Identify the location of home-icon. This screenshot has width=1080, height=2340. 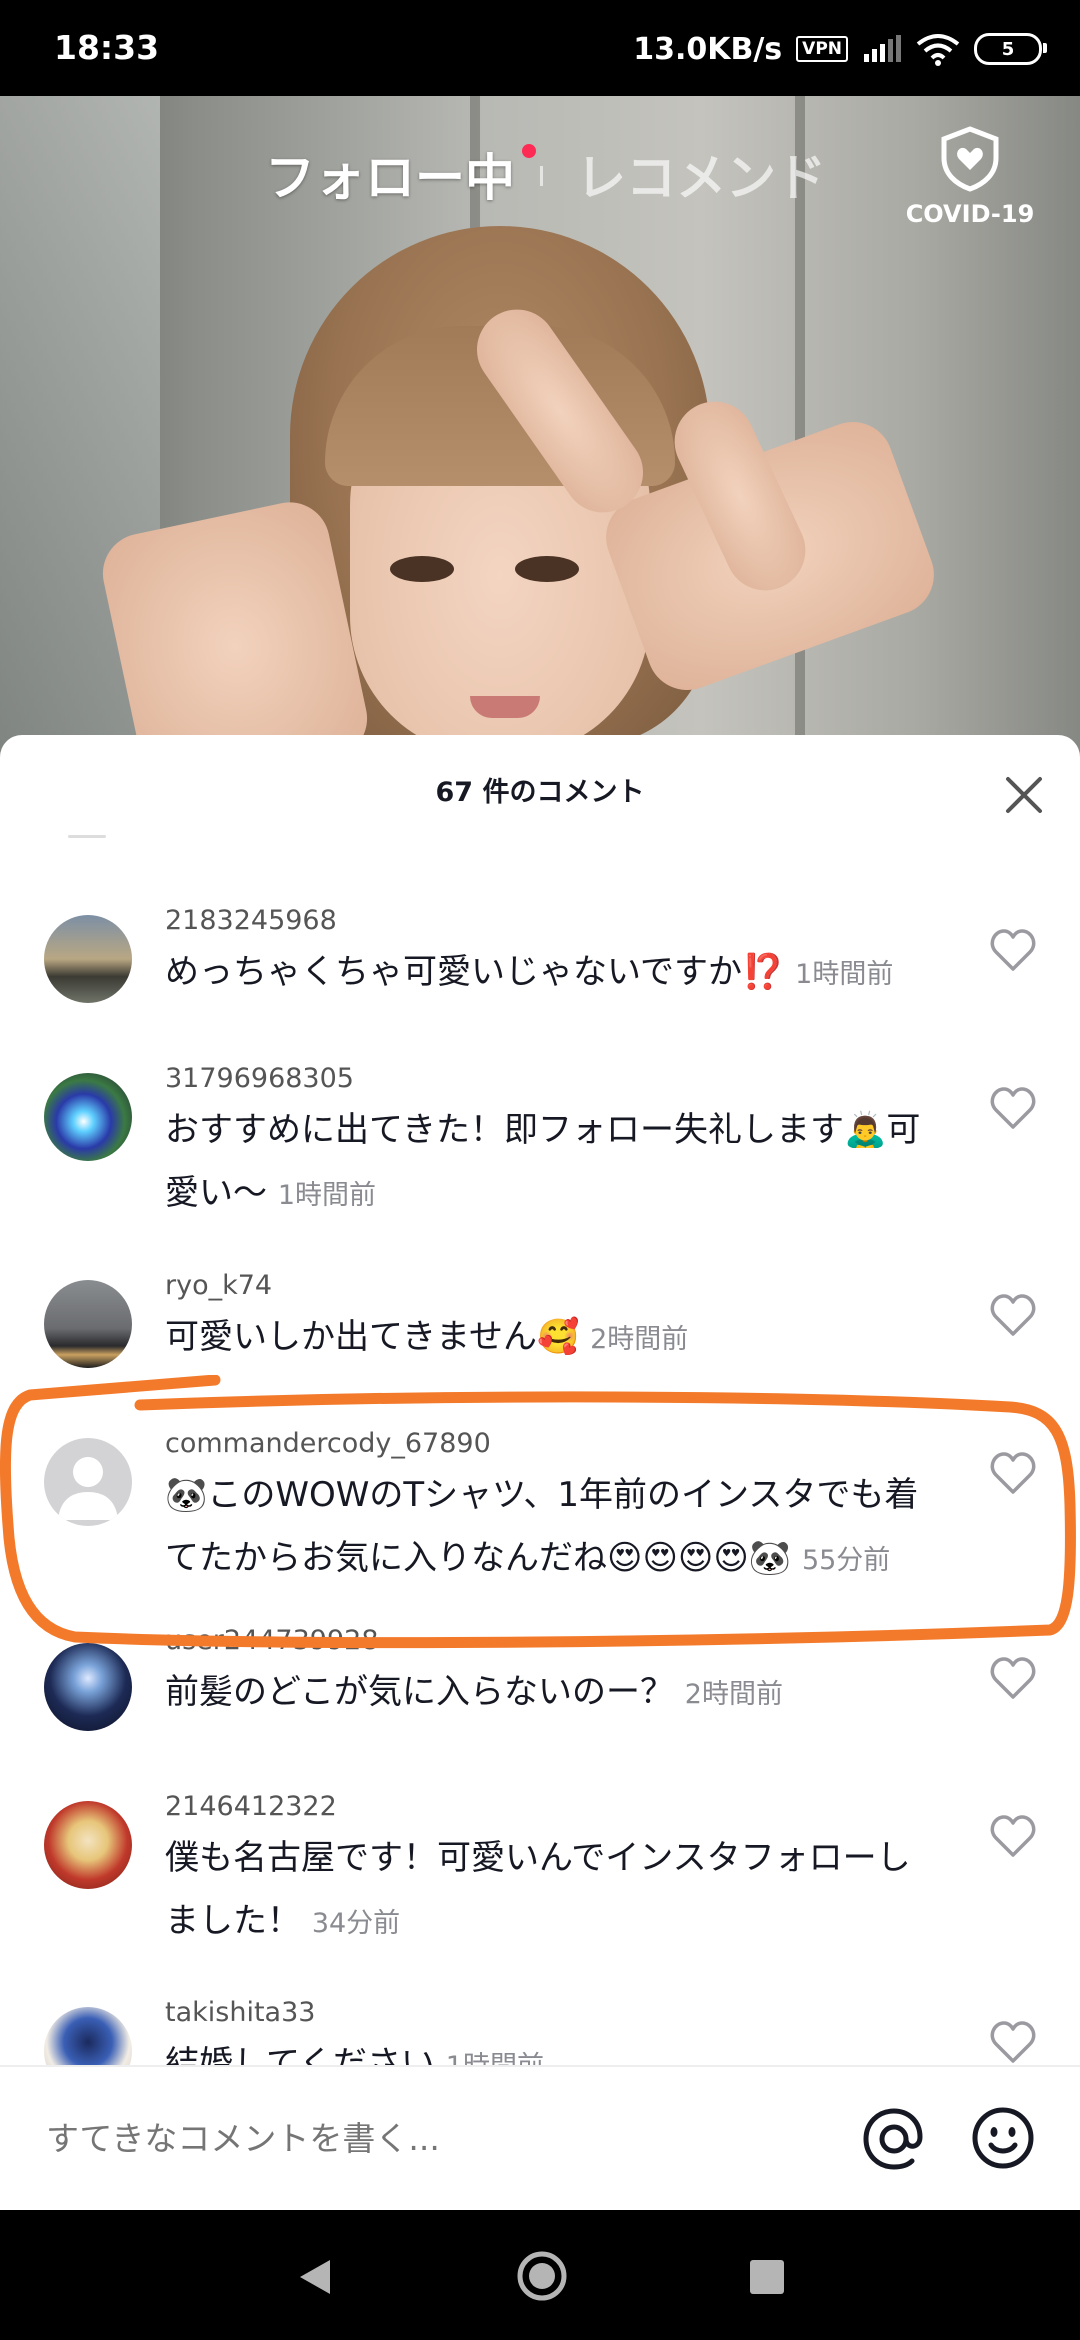
(542, 2276).